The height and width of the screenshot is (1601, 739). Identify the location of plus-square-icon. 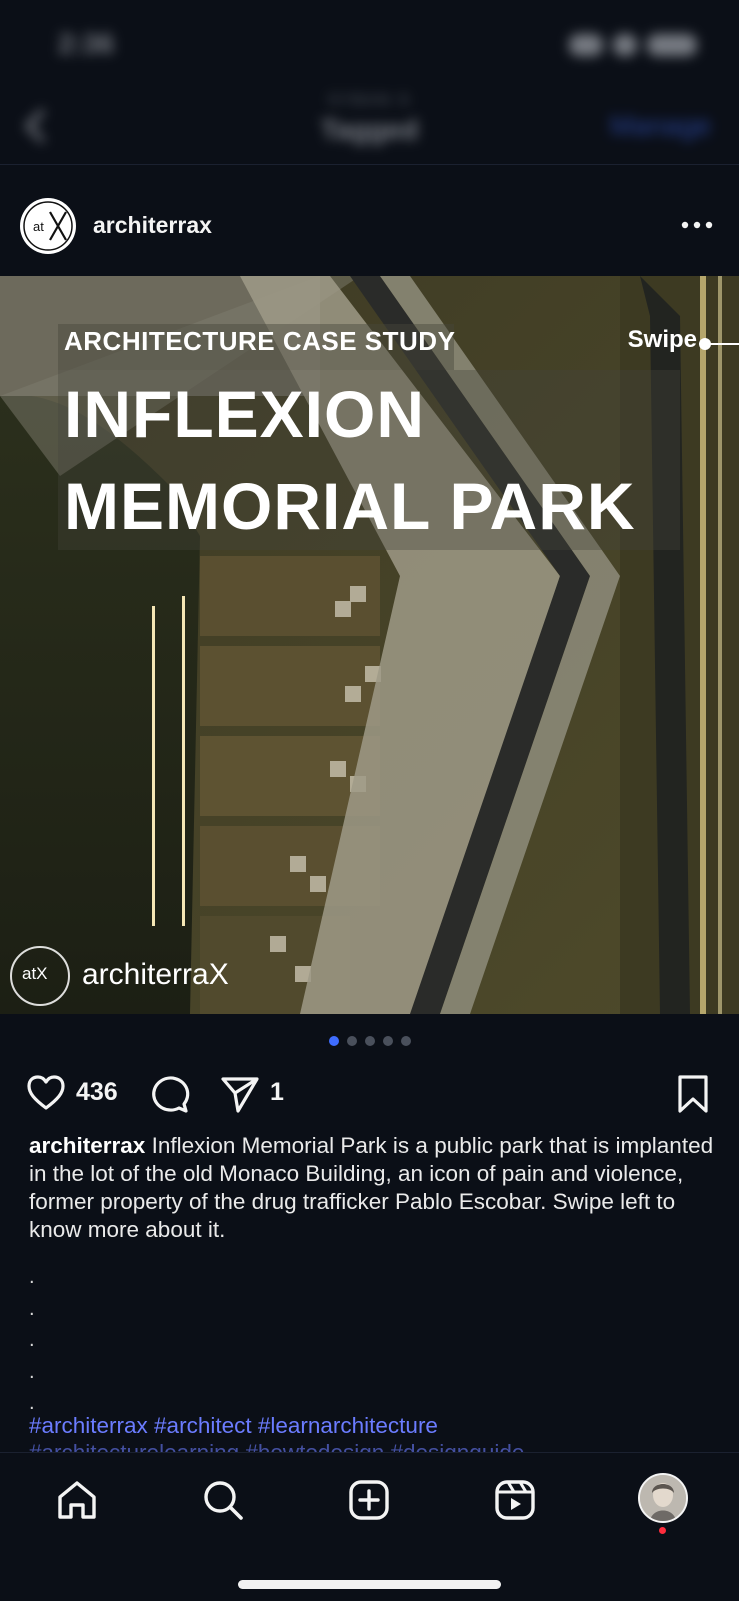
(369, 1500).